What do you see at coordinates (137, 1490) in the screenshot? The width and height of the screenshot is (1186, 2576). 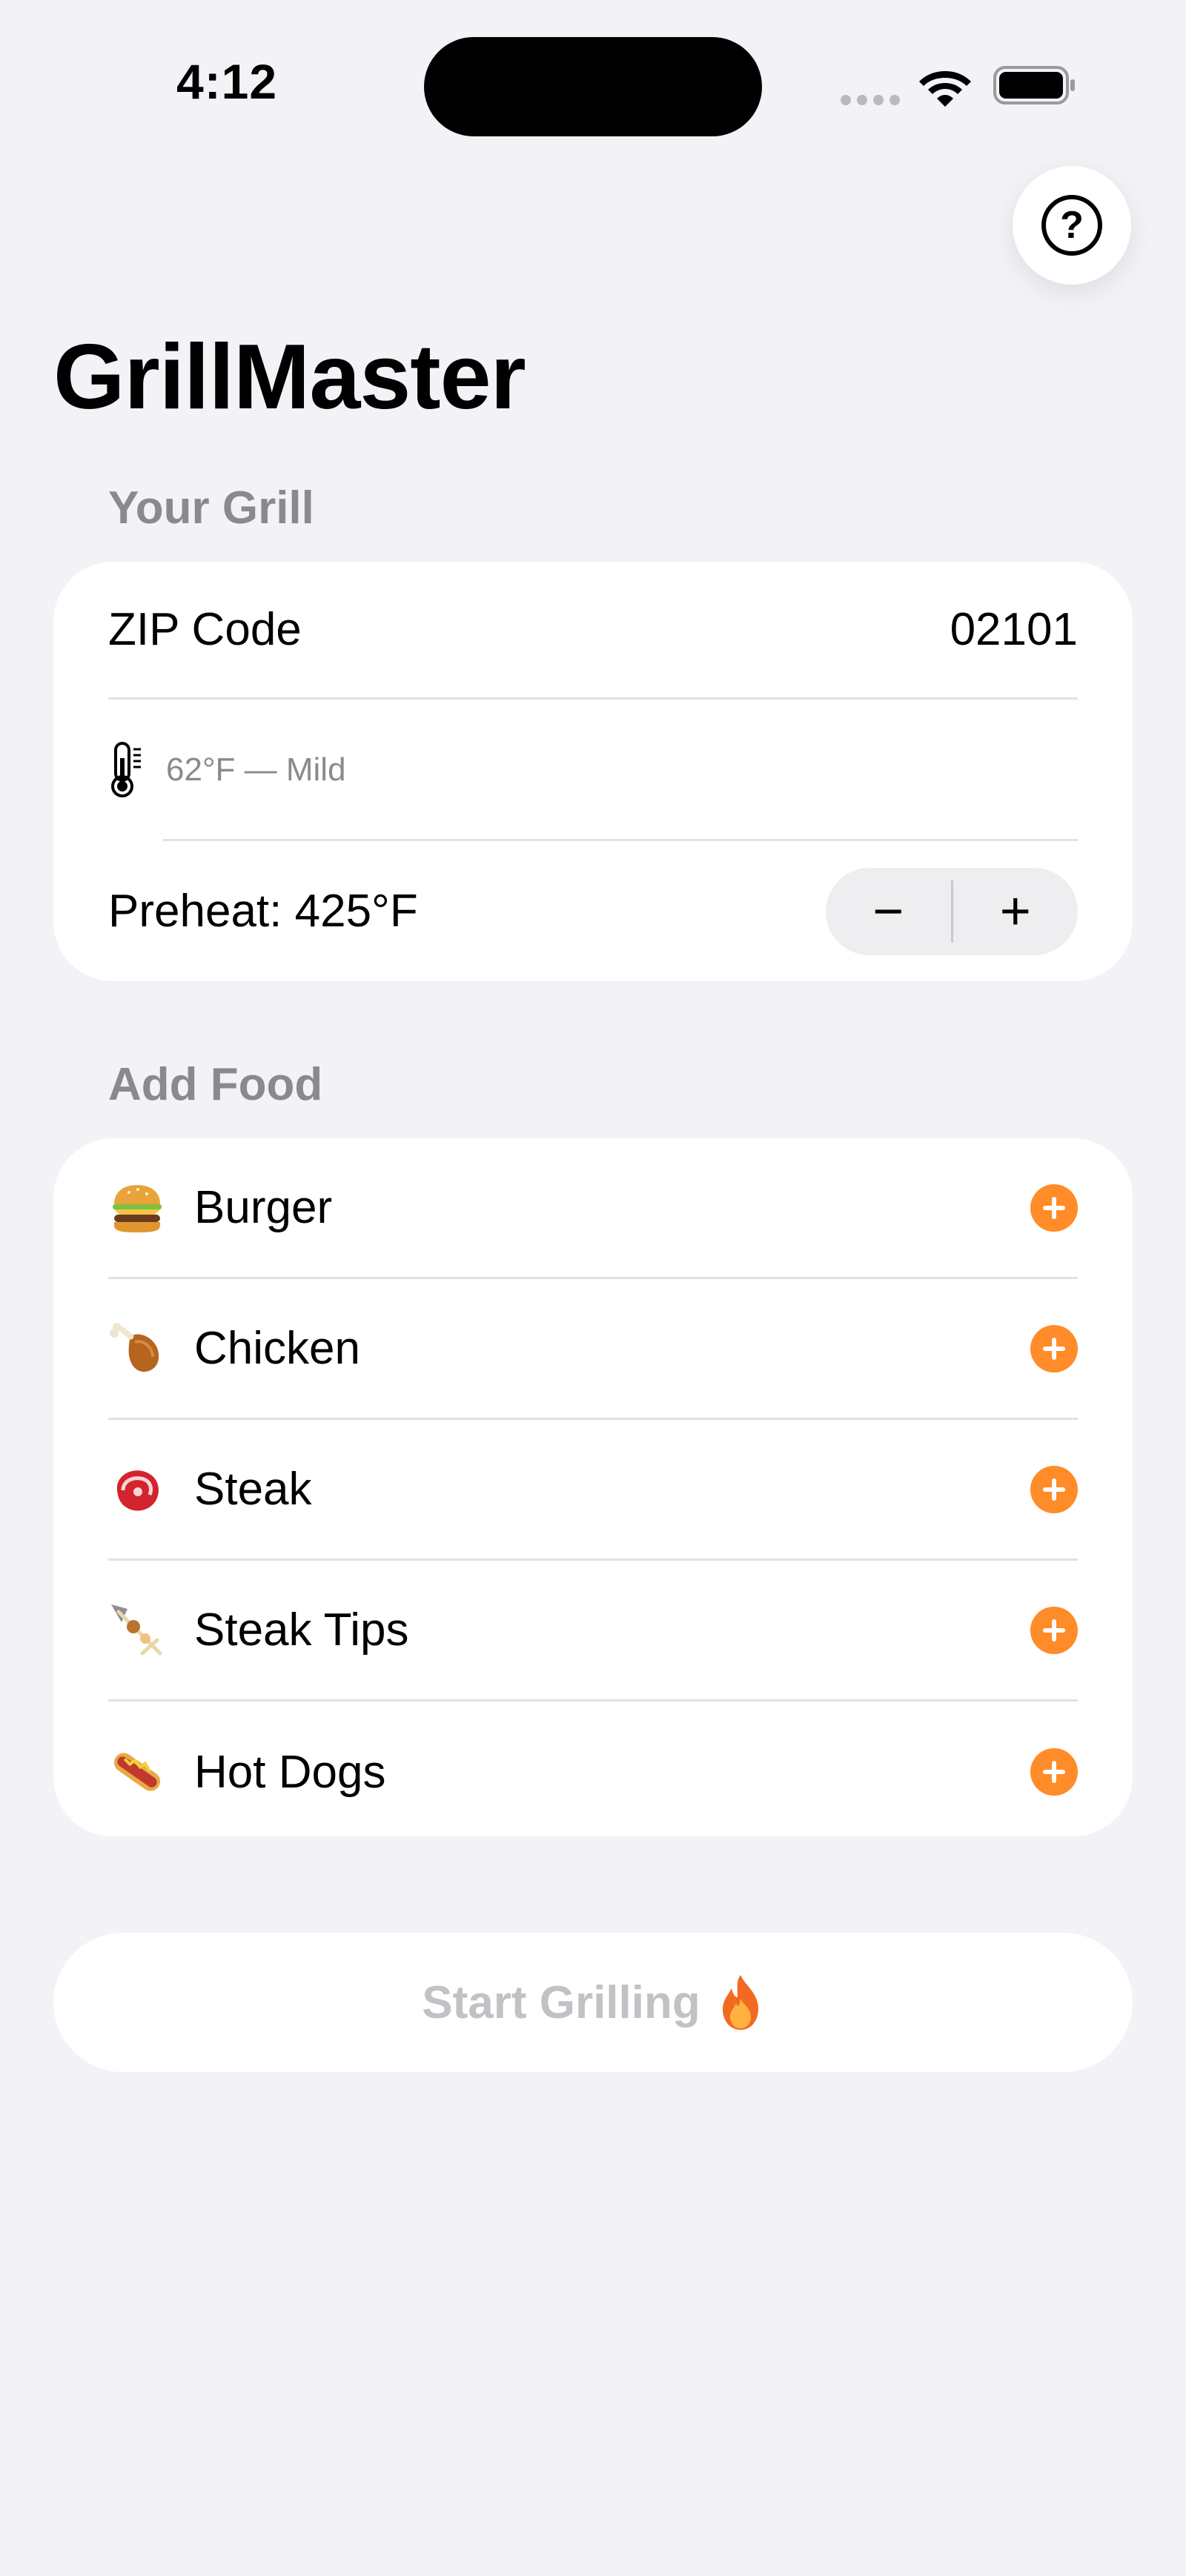 I see `steak-icon` at bounding box center [137, 1490].